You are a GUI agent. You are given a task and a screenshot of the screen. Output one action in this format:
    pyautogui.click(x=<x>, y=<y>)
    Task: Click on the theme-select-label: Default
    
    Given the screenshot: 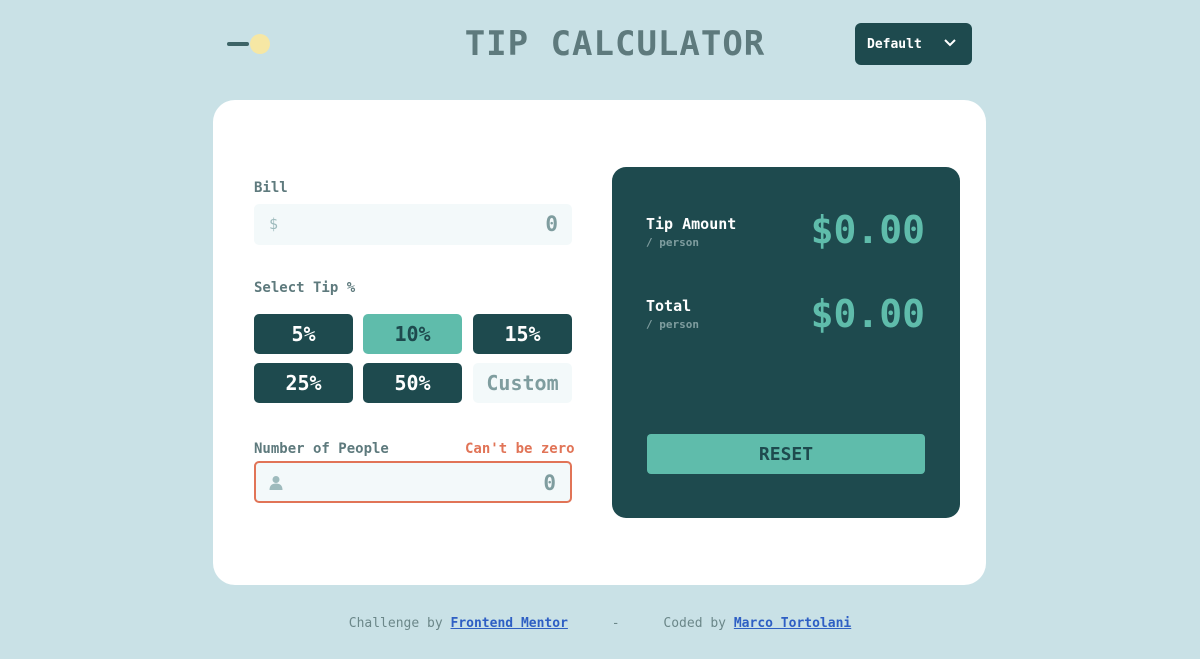 What is the action you would take?
    pyautogui.click(x=894, y=44)
    